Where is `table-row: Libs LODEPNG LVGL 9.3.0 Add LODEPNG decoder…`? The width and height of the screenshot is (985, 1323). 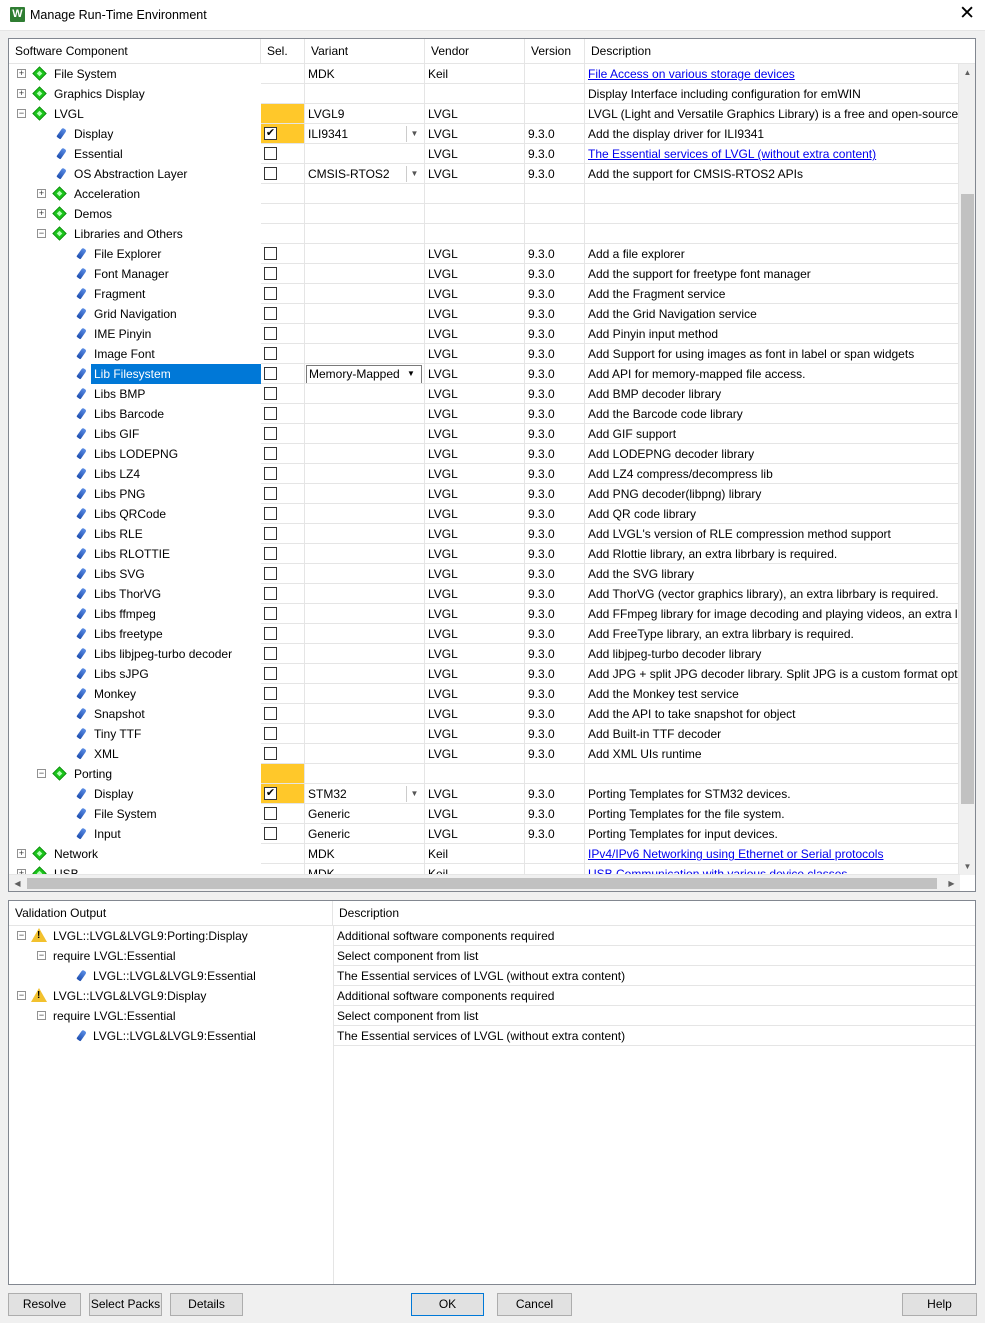
table-row: Libs LODEPNG LVGL 9.3.0 Add LODEPNG decoder… is located at coordinates (484, 454).